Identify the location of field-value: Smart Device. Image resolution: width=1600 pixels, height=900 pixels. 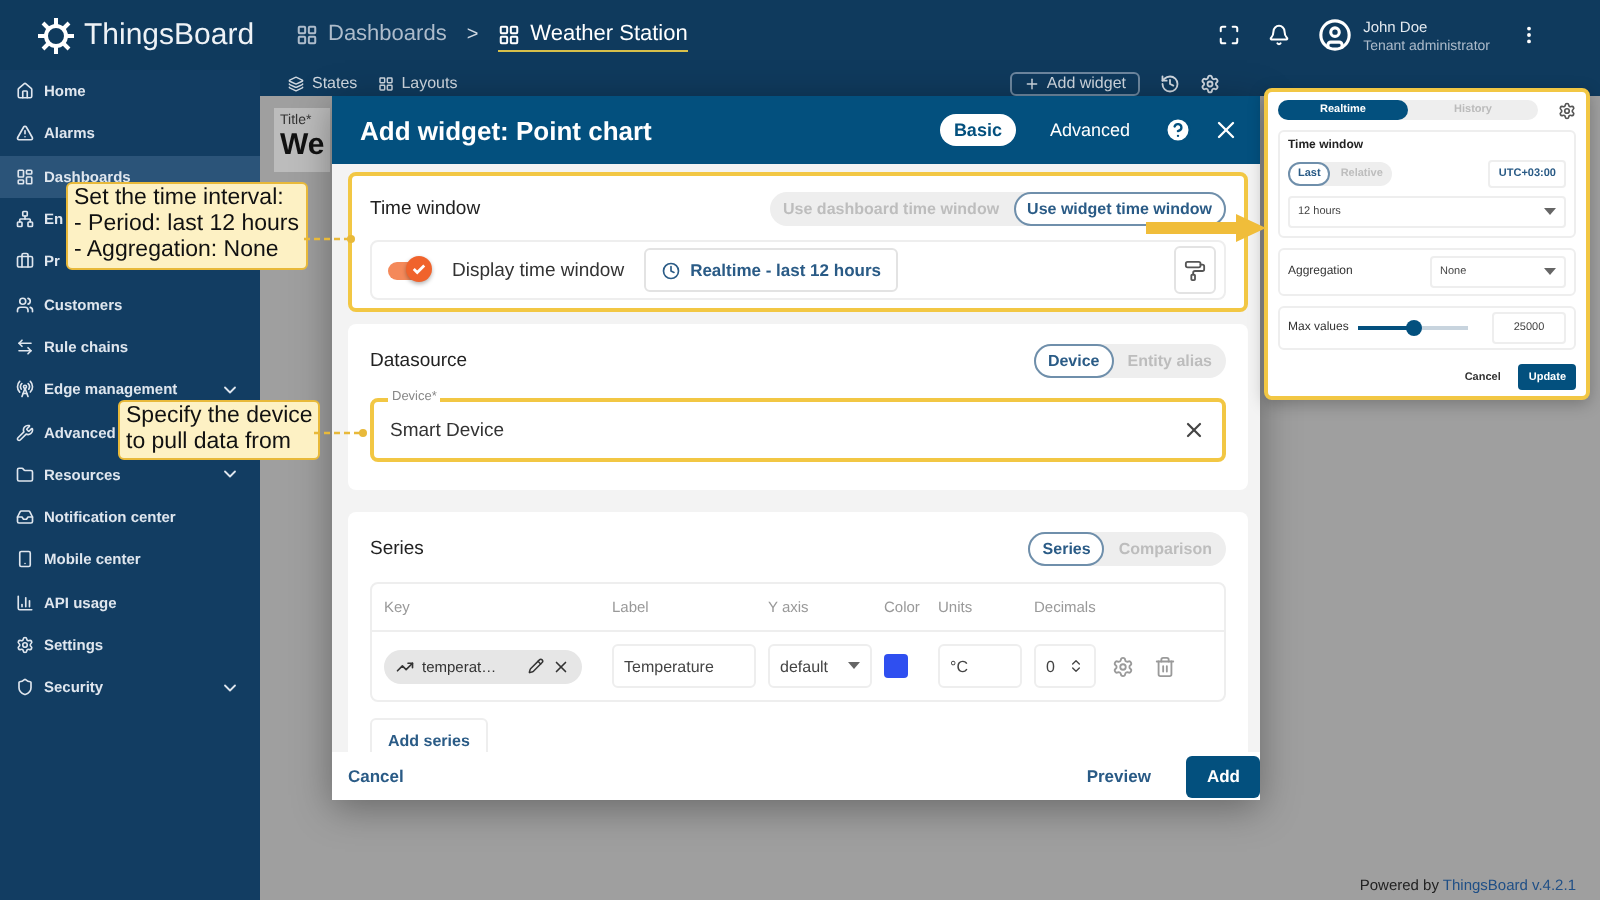
(448, 430).